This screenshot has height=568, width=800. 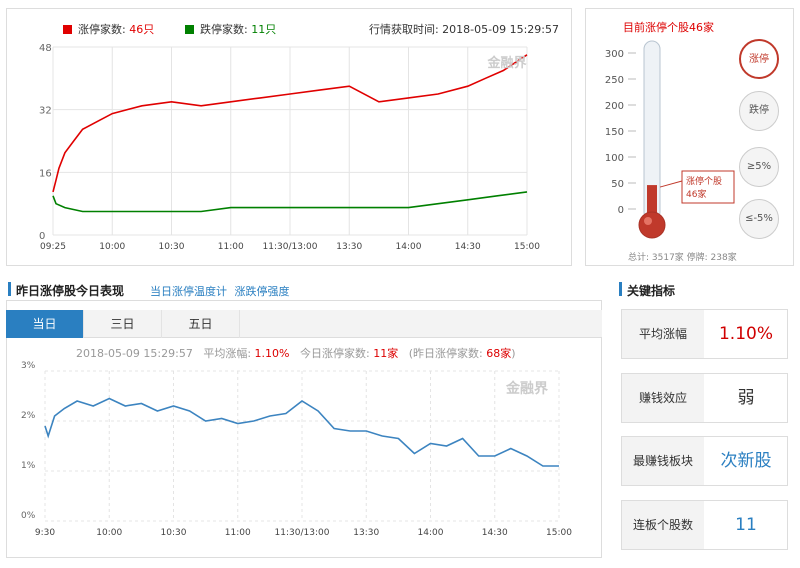 What do you see at coordinates (28, 416) in the screenshot?
I see `y-tick-label: 2%` at bounding box center [28, 416].